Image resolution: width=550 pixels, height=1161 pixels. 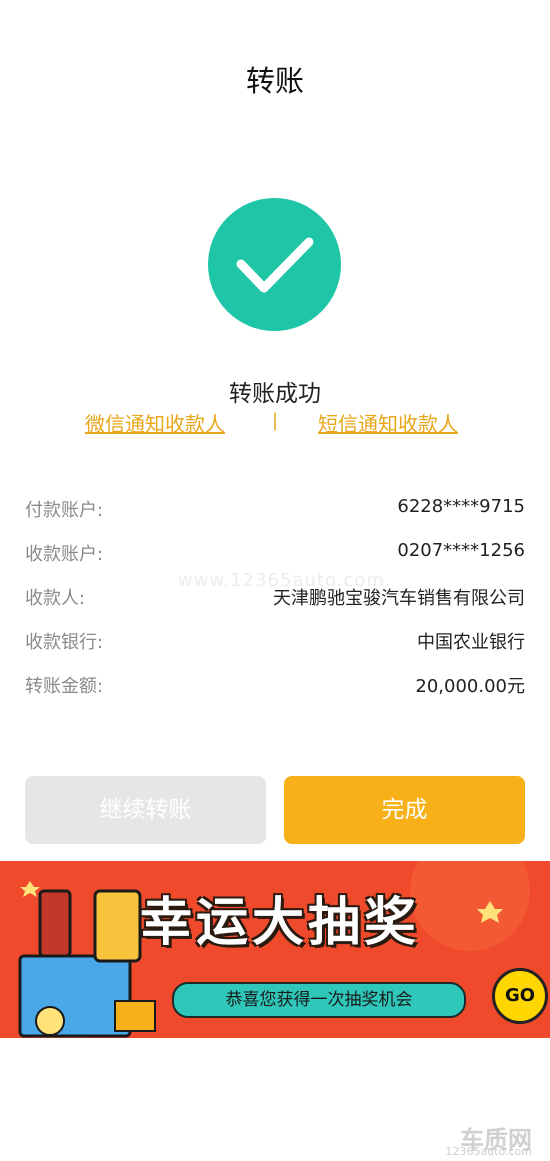 I want to click on lottery-subline: 恭喜您获得一次抽奖机会, so click(x=319, y=1000).